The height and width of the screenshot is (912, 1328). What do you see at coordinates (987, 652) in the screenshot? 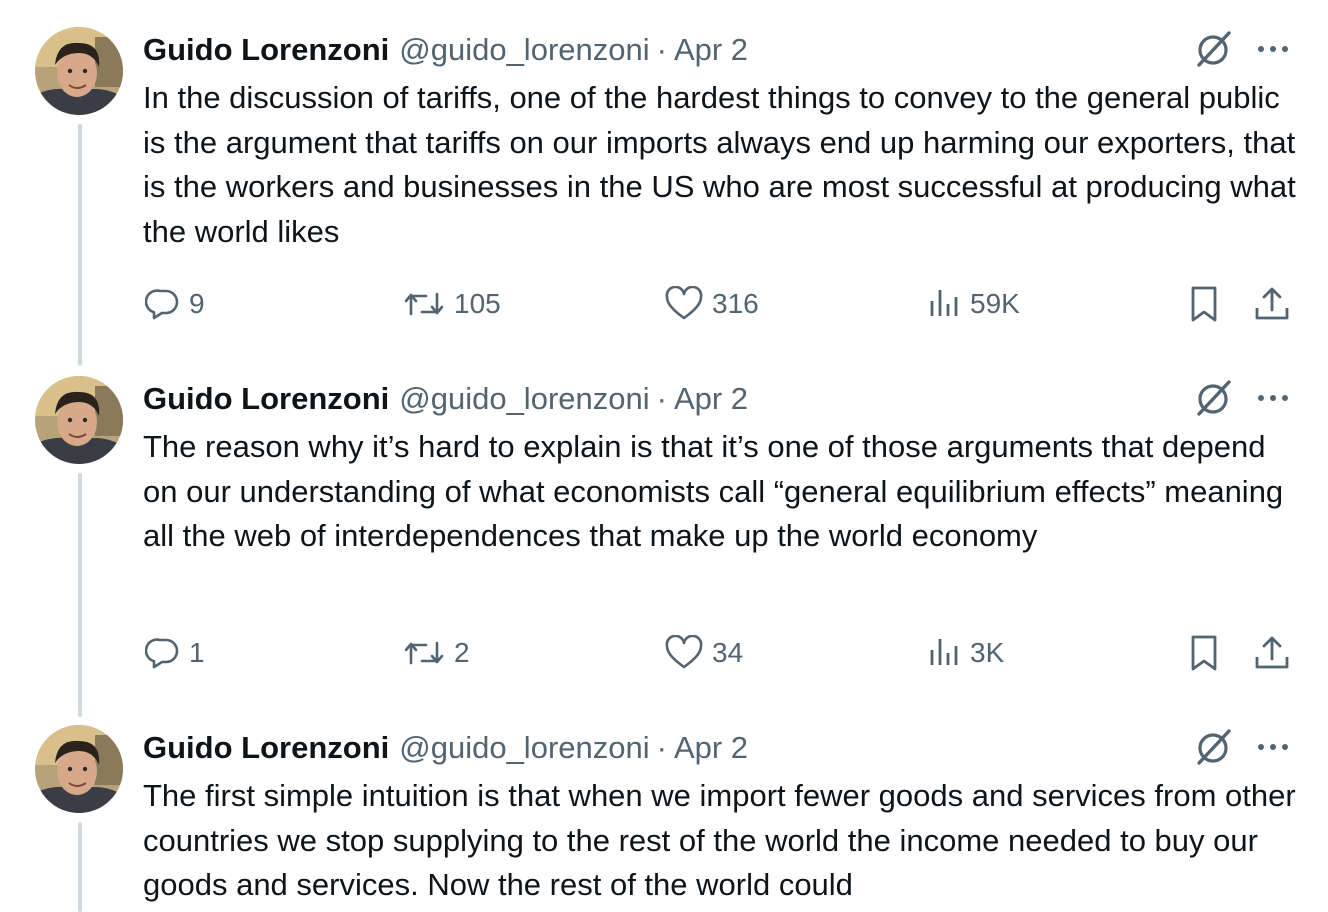
I see `views-count: 3K` at bounding box center [987, 652].